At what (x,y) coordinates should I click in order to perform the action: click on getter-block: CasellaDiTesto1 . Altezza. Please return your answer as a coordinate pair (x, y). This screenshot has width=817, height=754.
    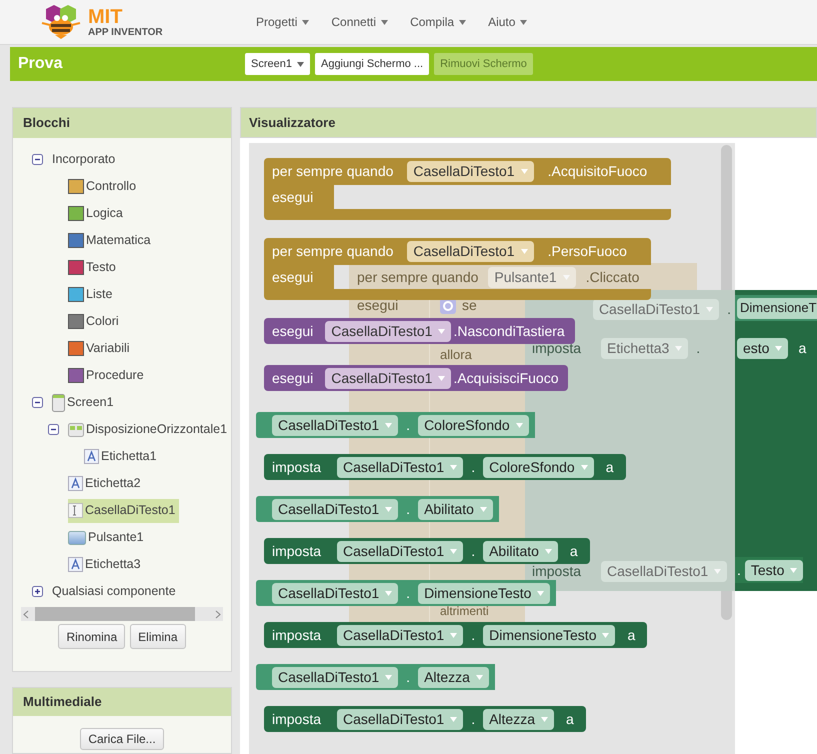
    Looking at the image, I should click on (375, 677).